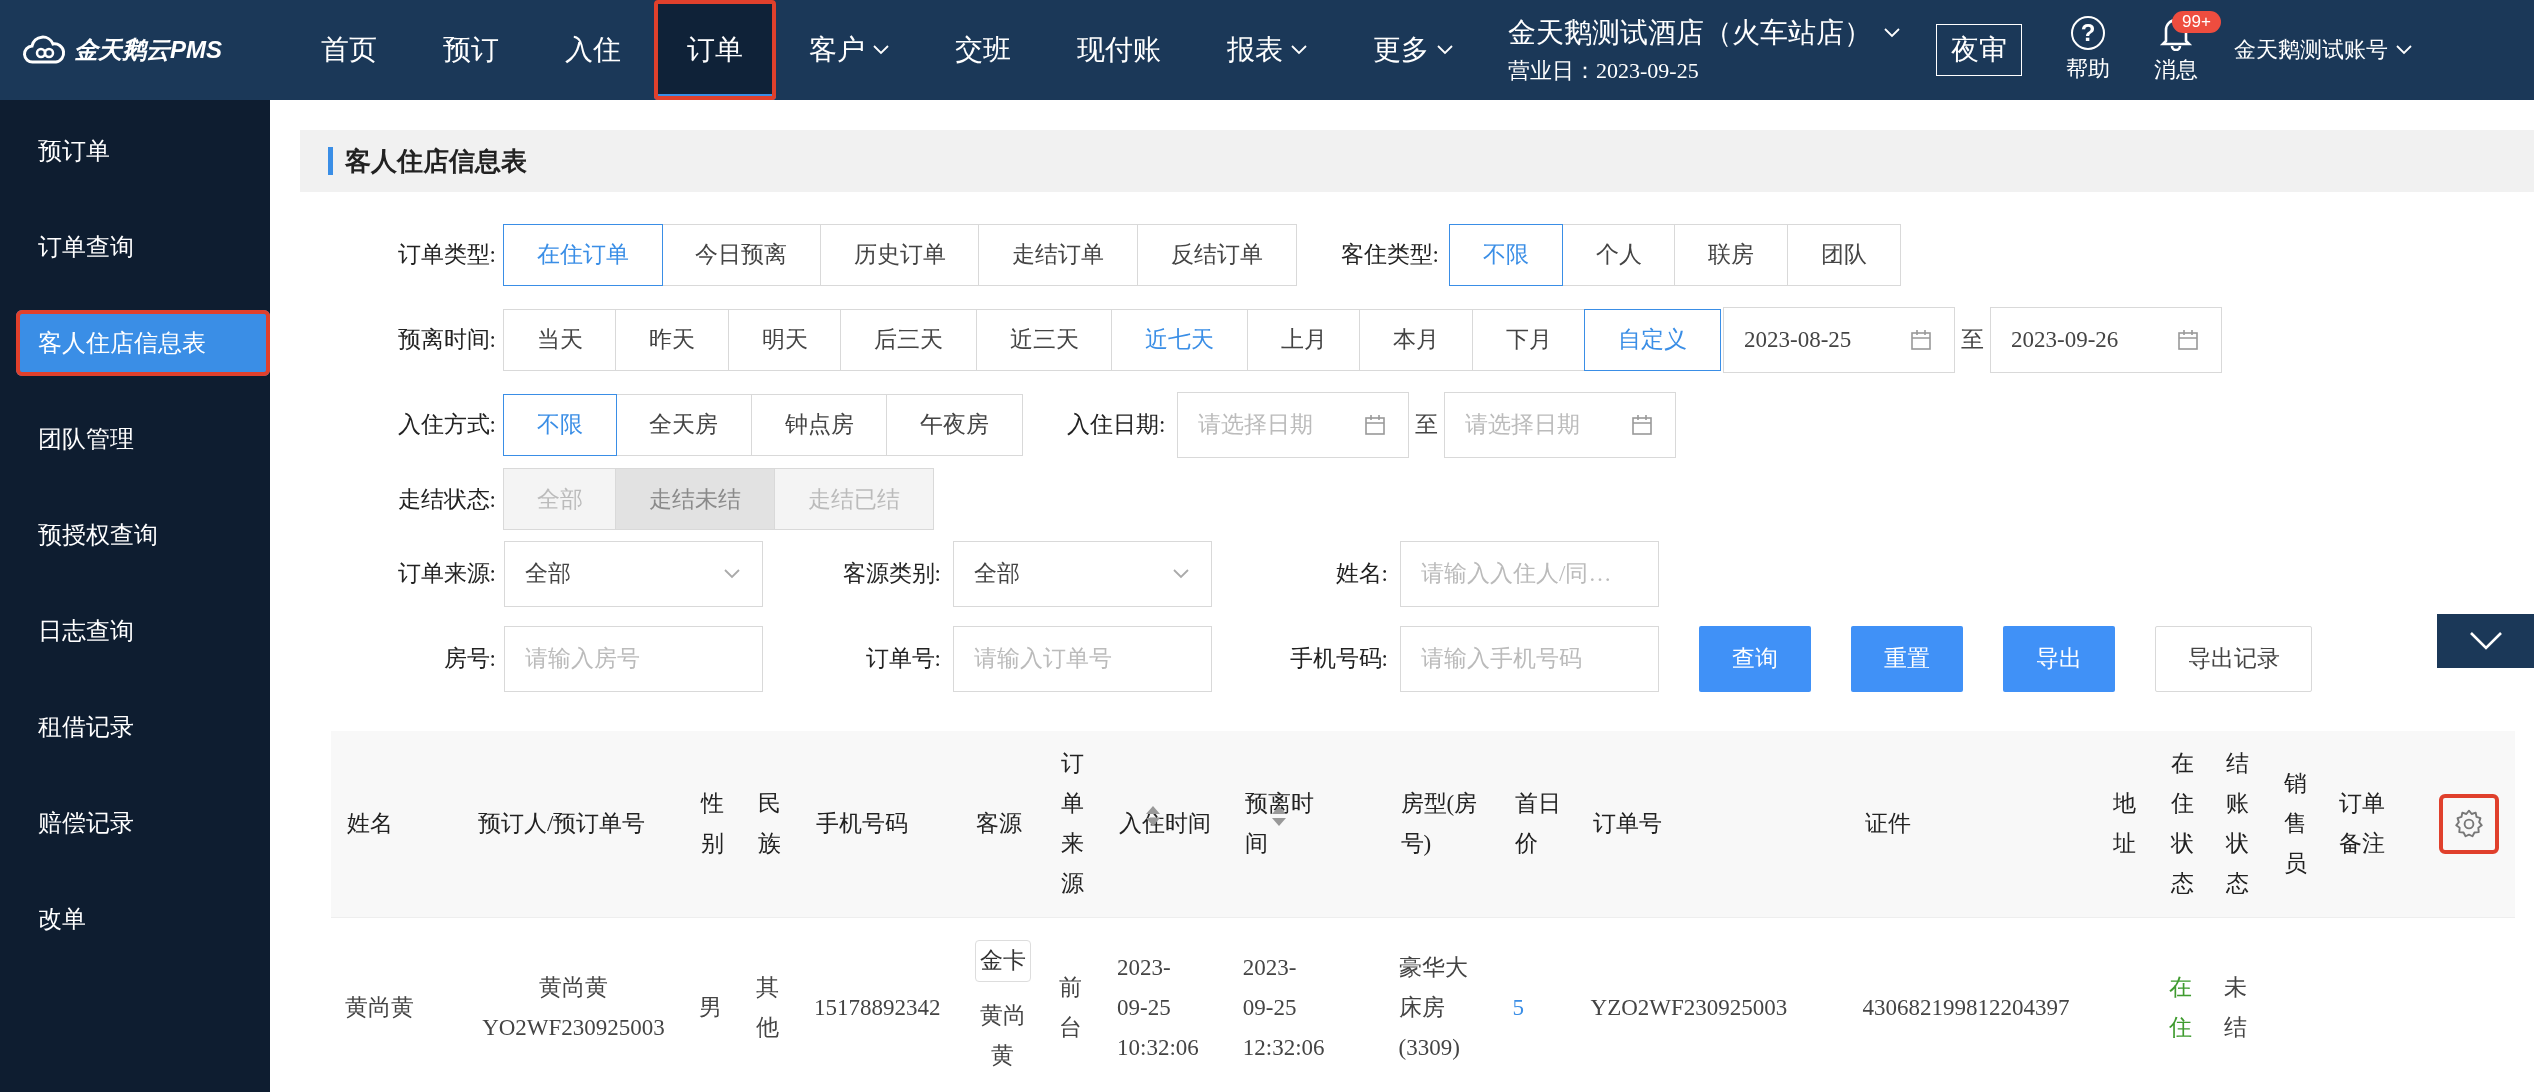 The height and width of the screenshot is (1092, 2534). Describe the element at coordinates (2196, 22) in the screenshot. I see `notification-badge: 99+` at that location.